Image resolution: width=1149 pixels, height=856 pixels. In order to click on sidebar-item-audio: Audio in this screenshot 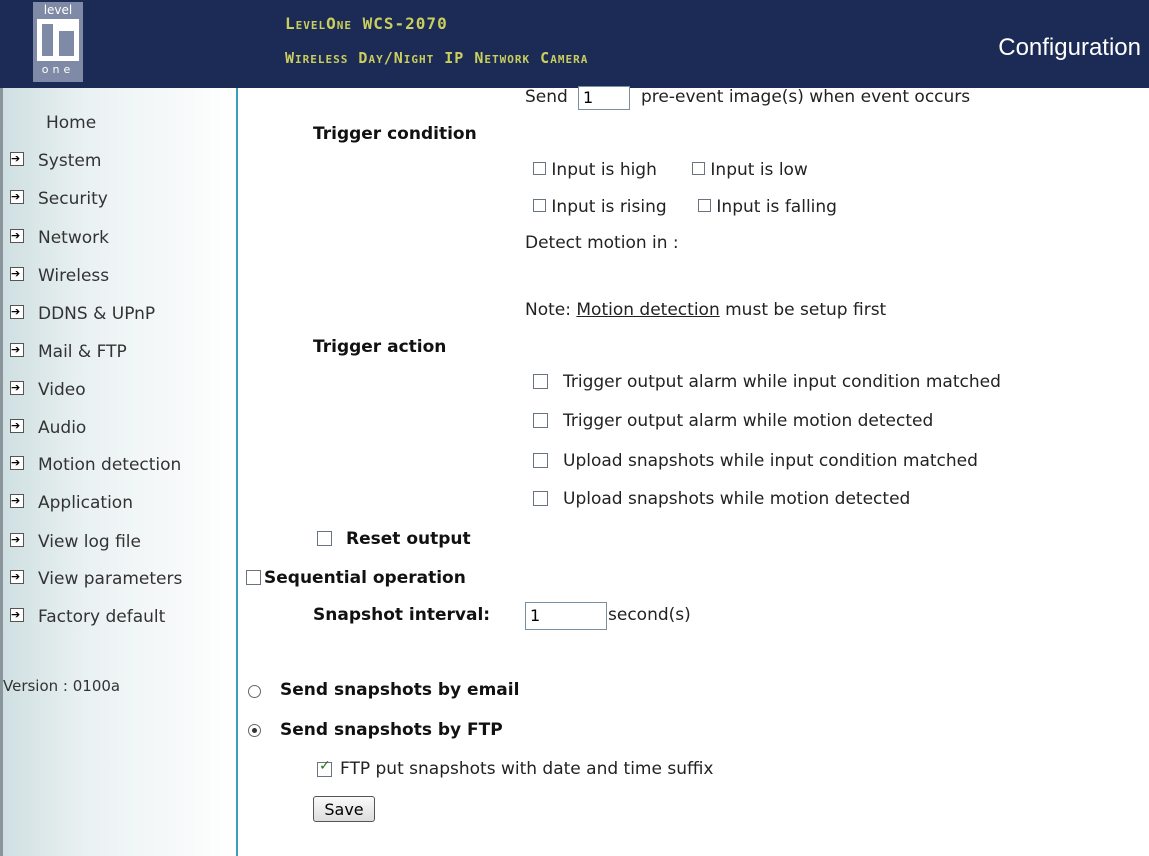, I will do `click(48, 427)`.